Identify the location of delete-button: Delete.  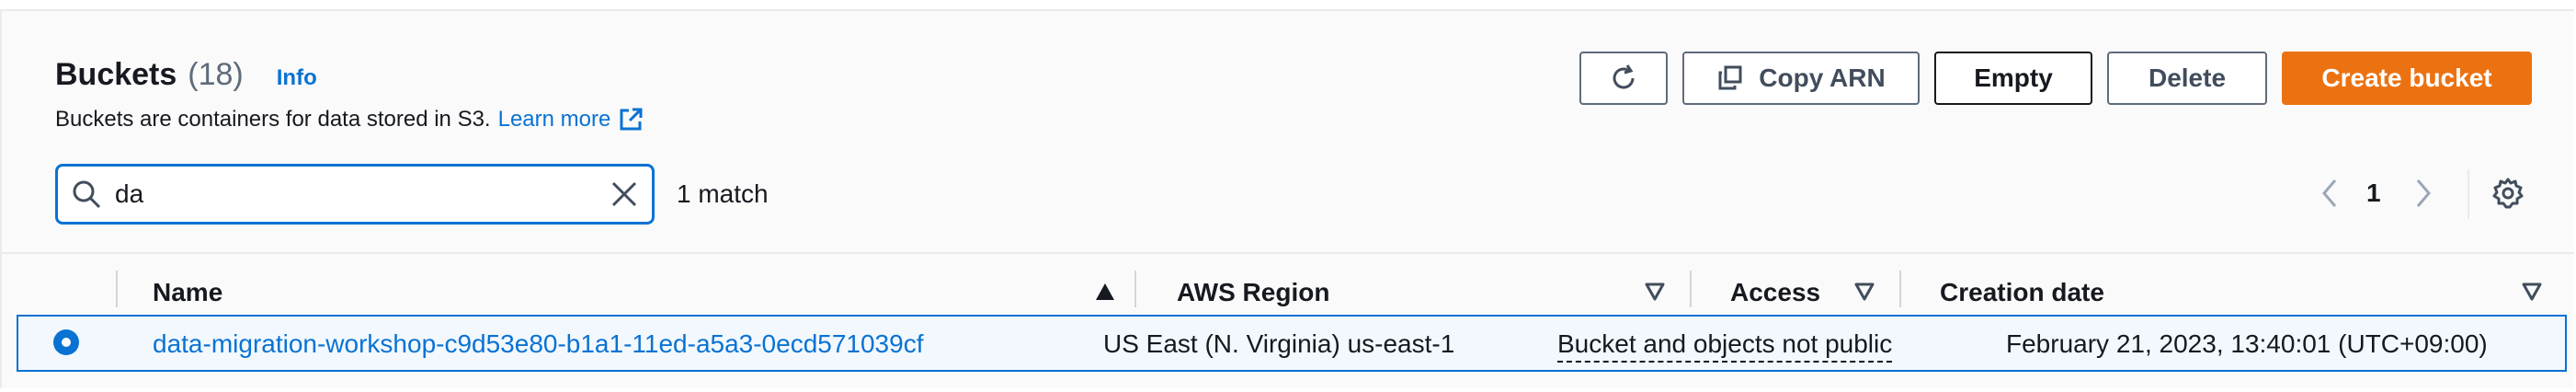
(2187, 78).